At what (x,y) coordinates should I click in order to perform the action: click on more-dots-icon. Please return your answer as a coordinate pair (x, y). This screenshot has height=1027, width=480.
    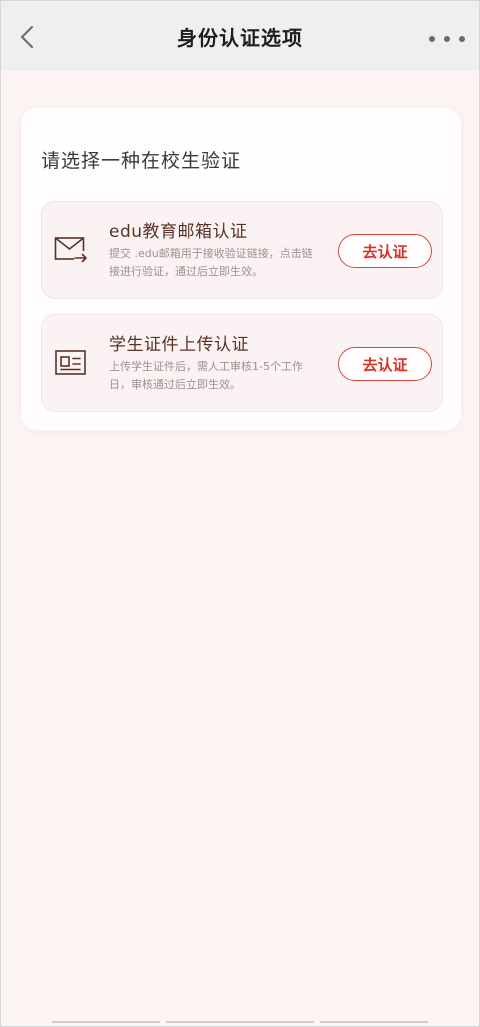
    Looking at the image, I should click on (432, 39).